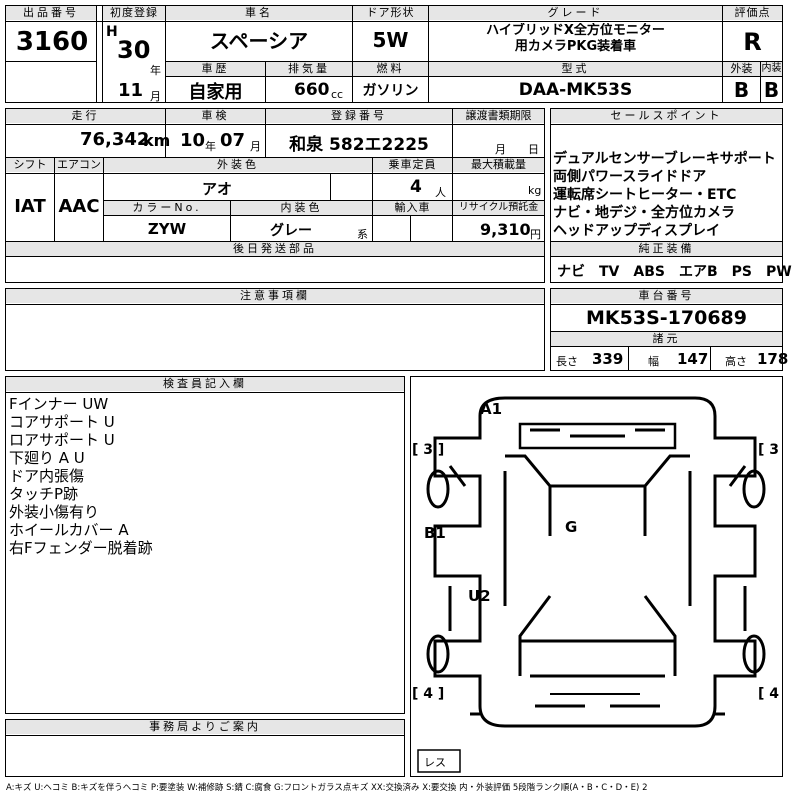  I want to click on year-unit: 年, so click(155, 70).